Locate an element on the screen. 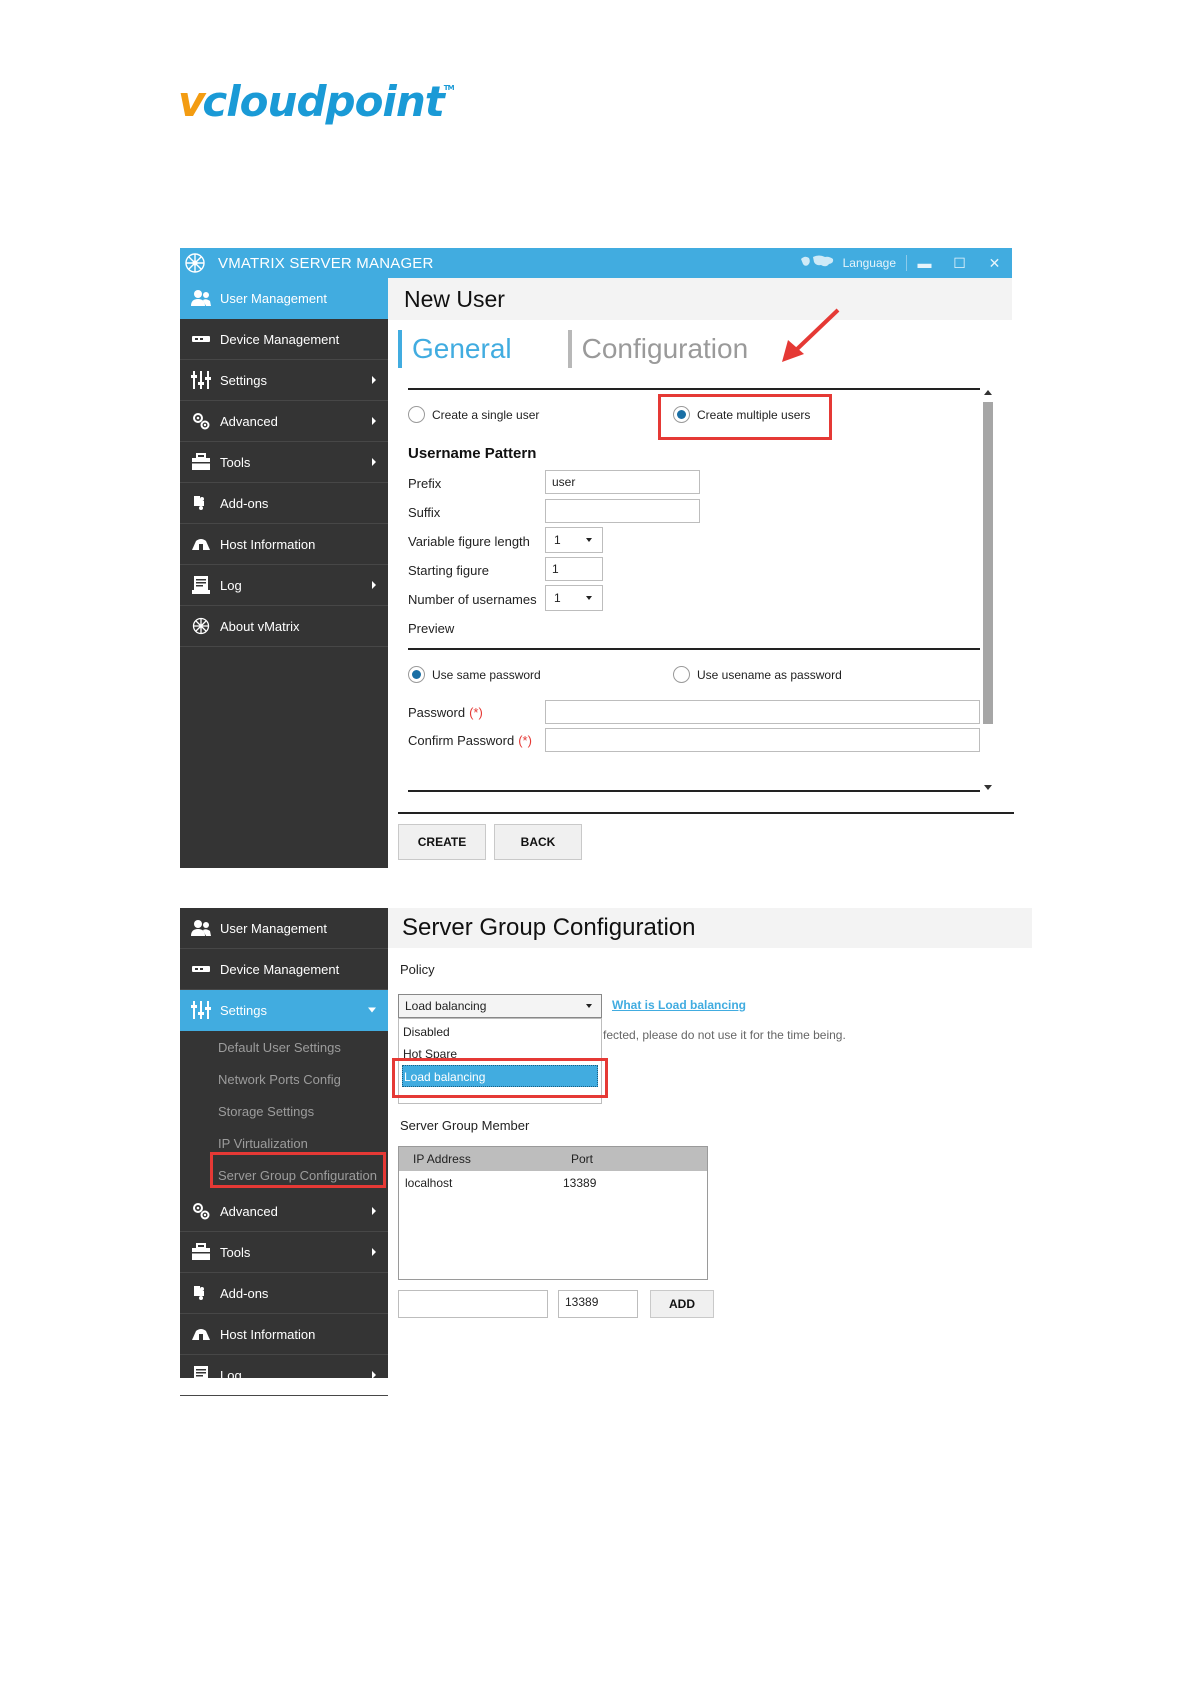 This screenshot has width=1191, height=1684. username-password-option: Use usename as password is located at coordinates (757, 674).